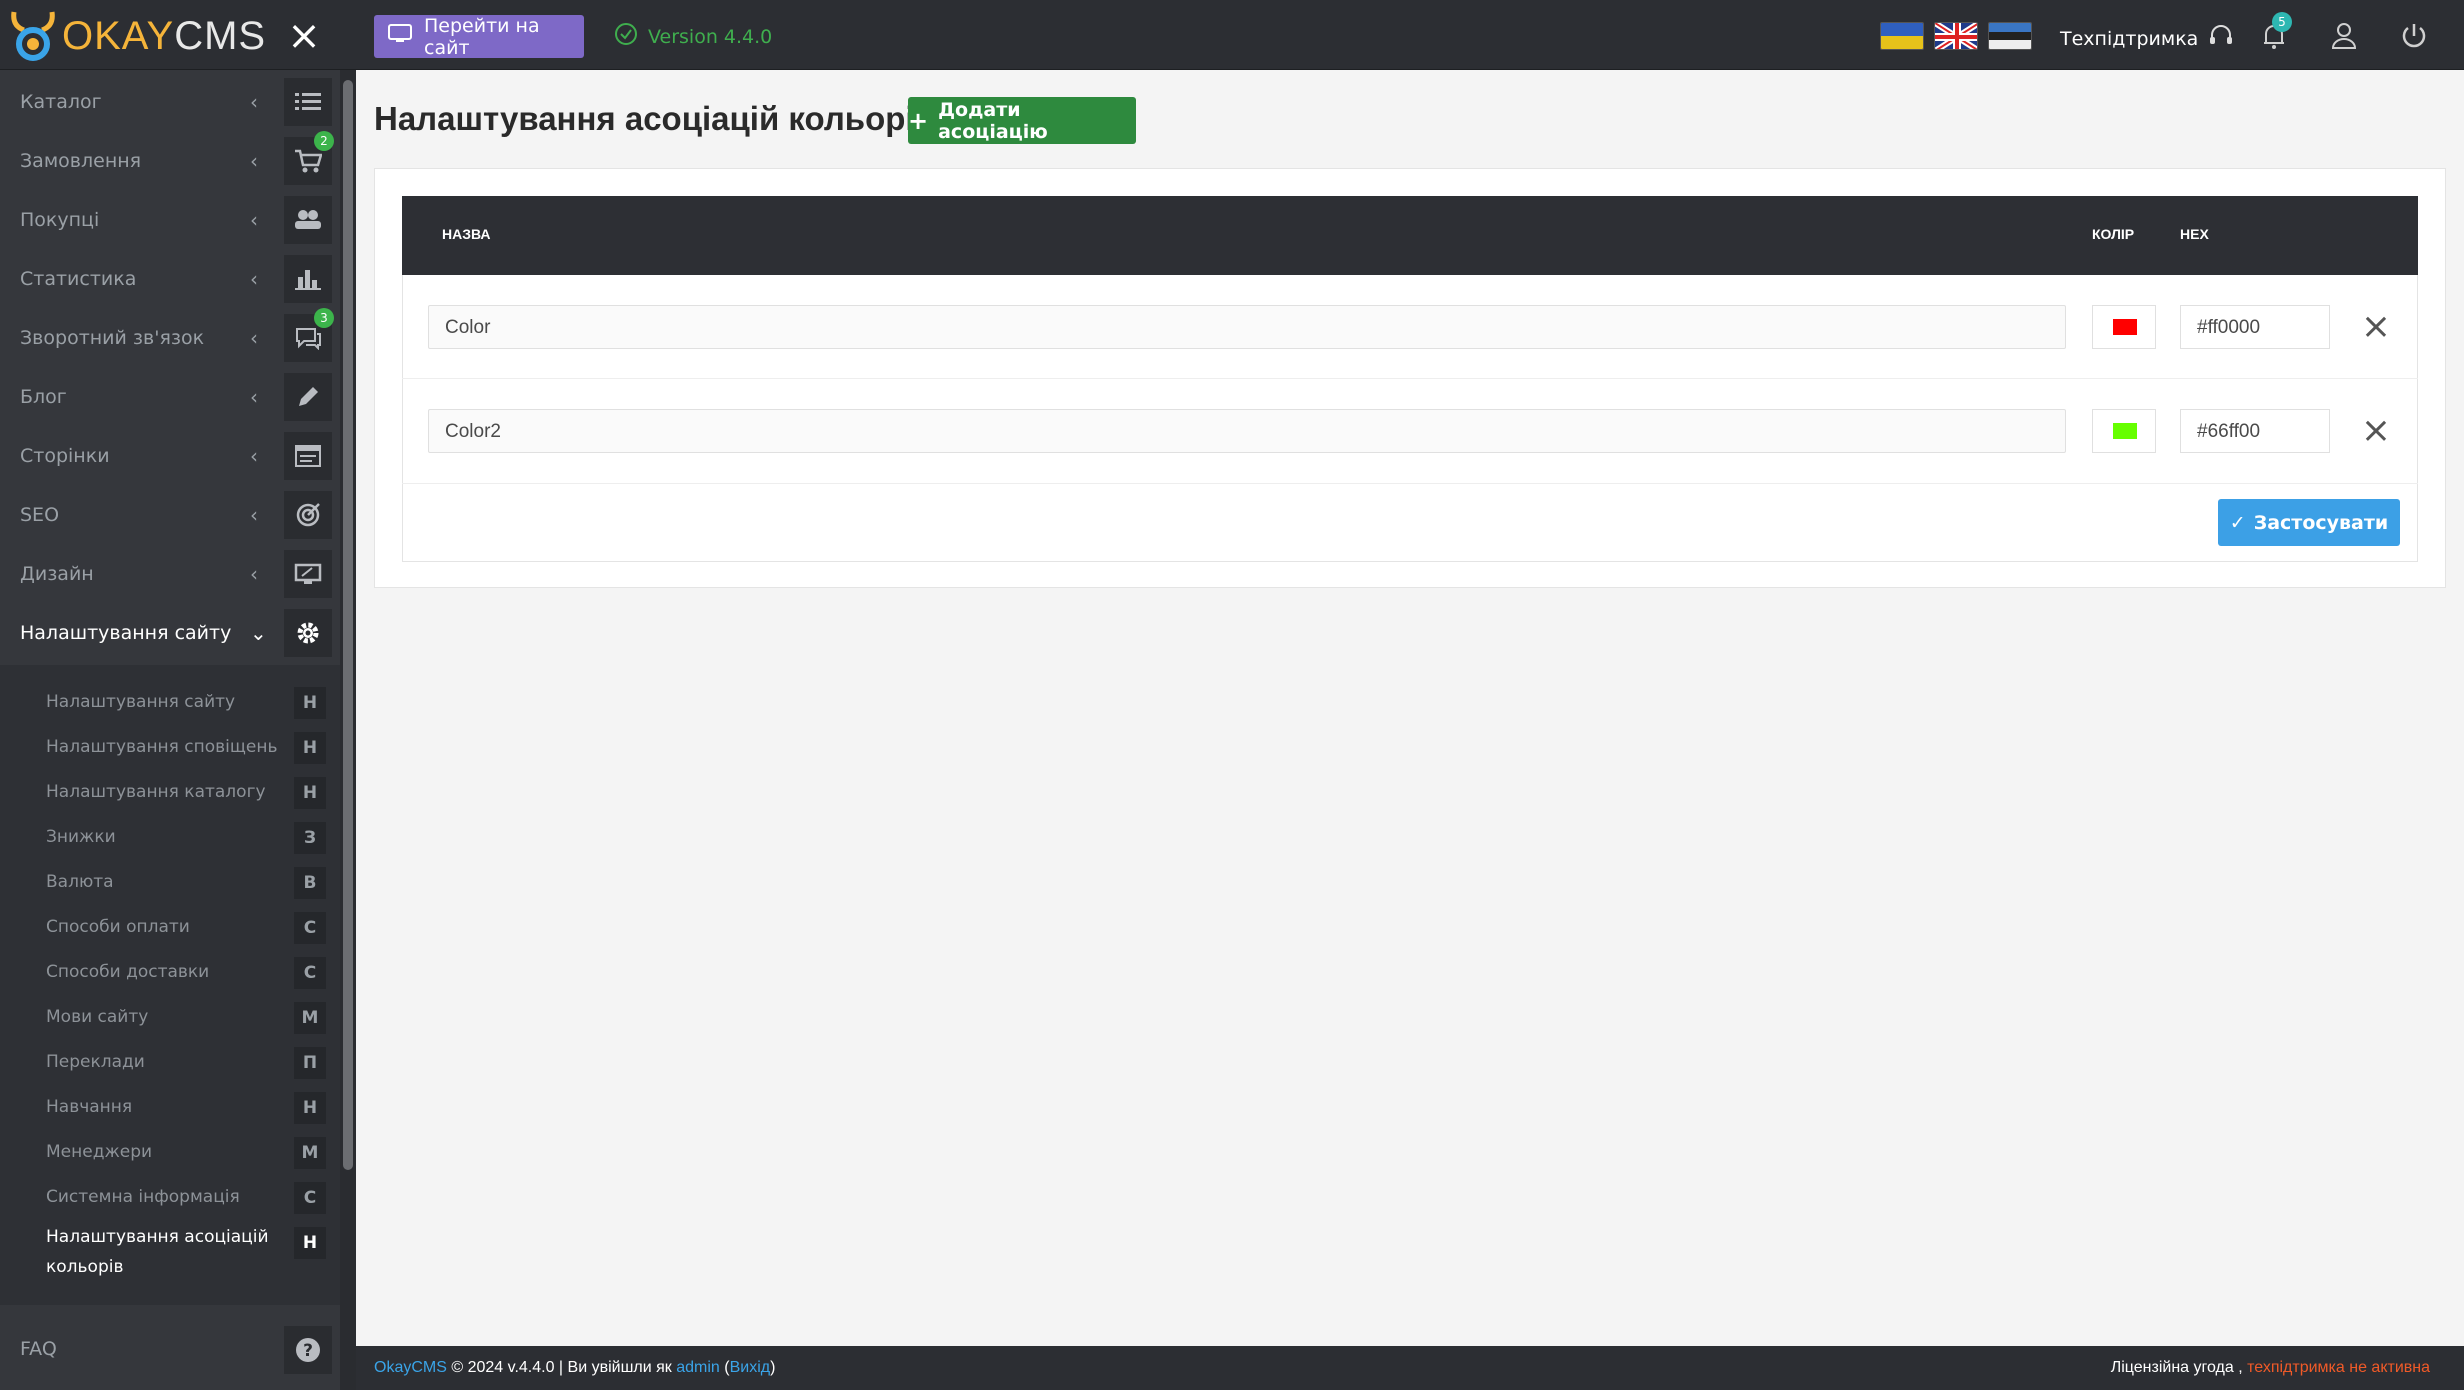 The width and height of the screenshot is (2464, 1390). I want to click on user-icon, so click(2344, 36).